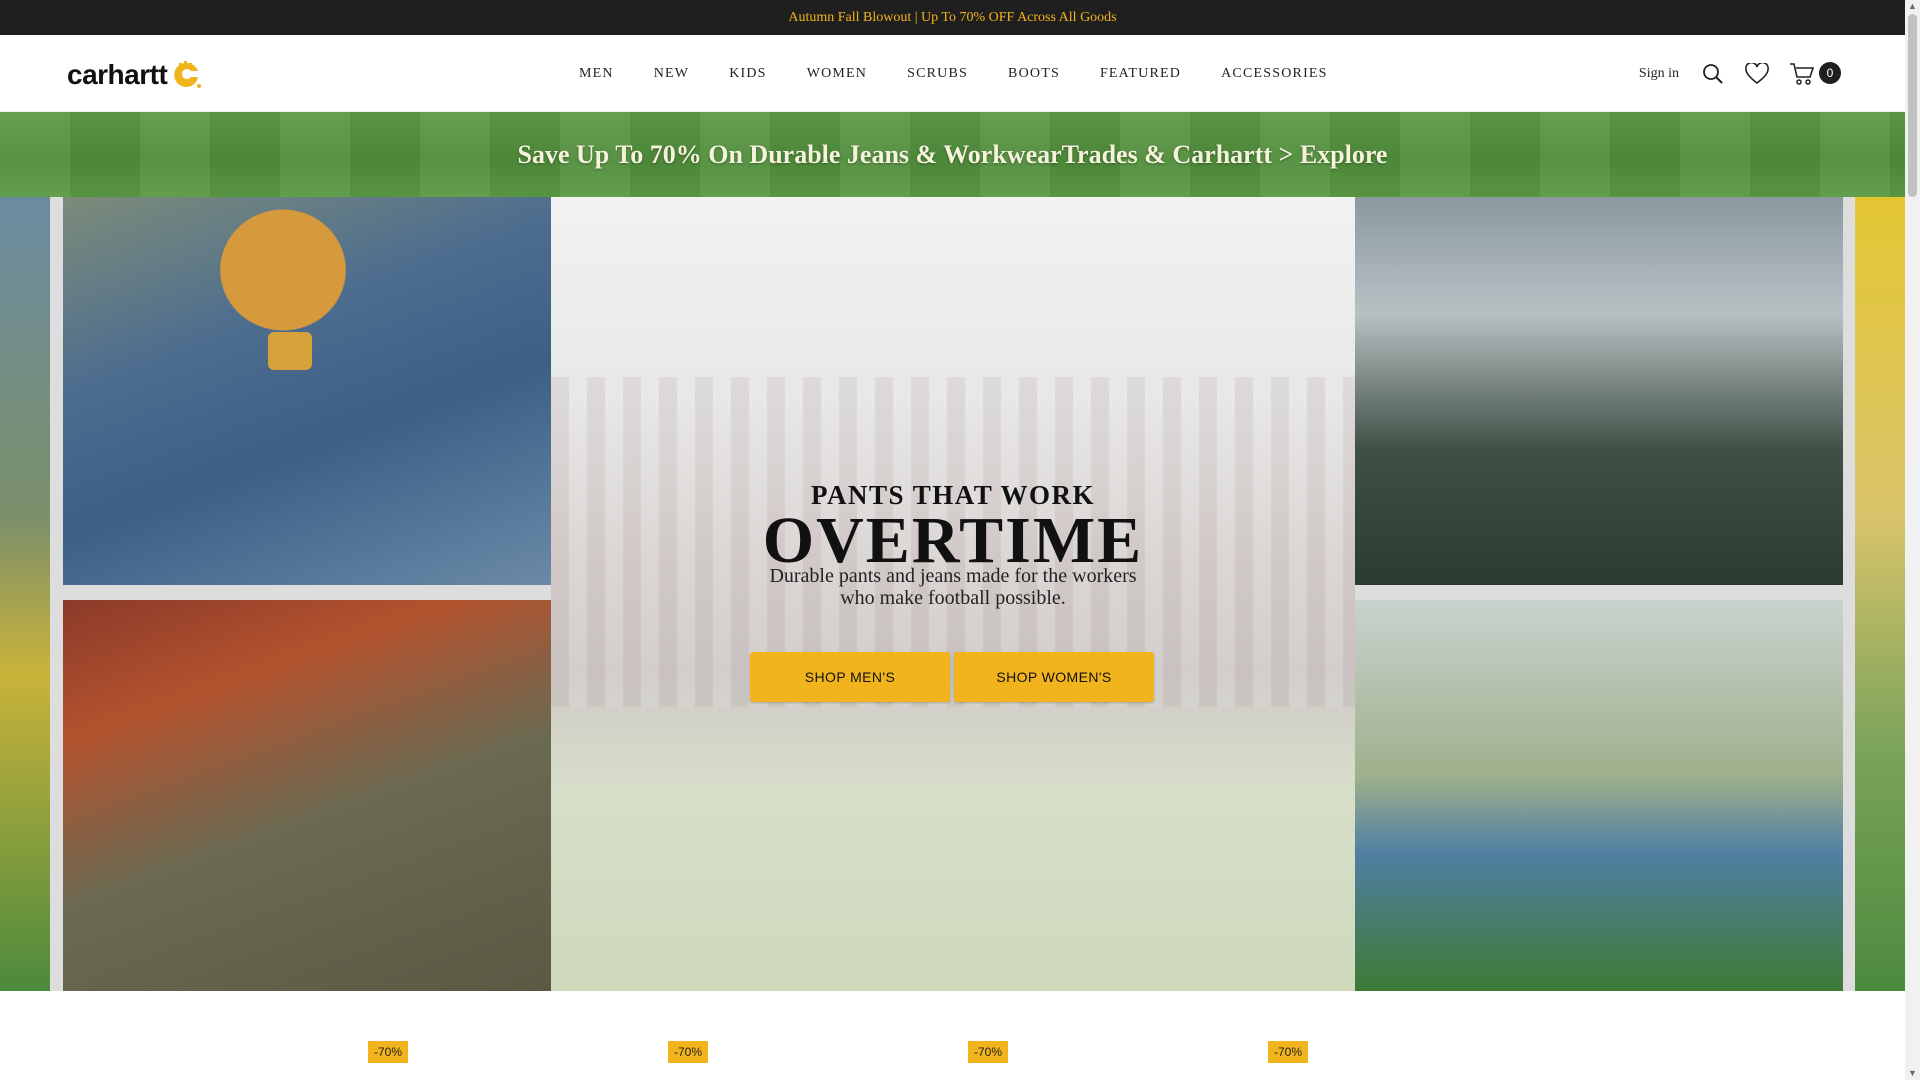  Describe the element at coordinates (1830, 72) in the screenshot. I see `cart-count-badge: 0` at that location.